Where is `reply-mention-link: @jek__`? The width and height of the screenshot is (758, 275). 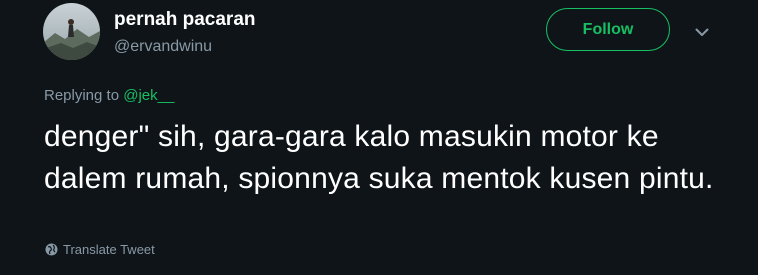
reply-mention-link: @jek__ is located at coordinates (148, 95).